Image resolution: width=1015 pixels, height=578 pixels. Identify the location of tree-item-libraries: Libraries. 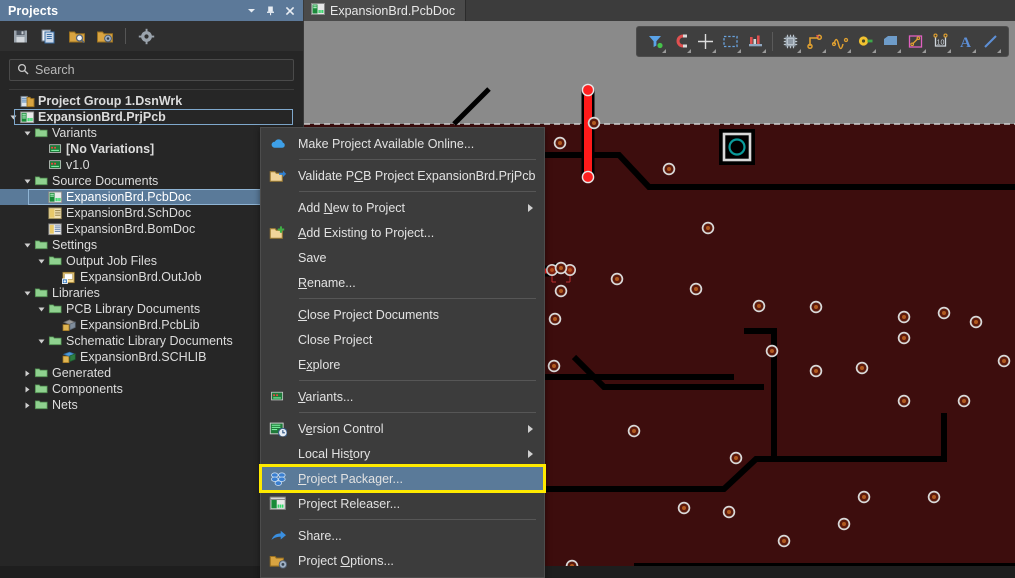
(151, 293).